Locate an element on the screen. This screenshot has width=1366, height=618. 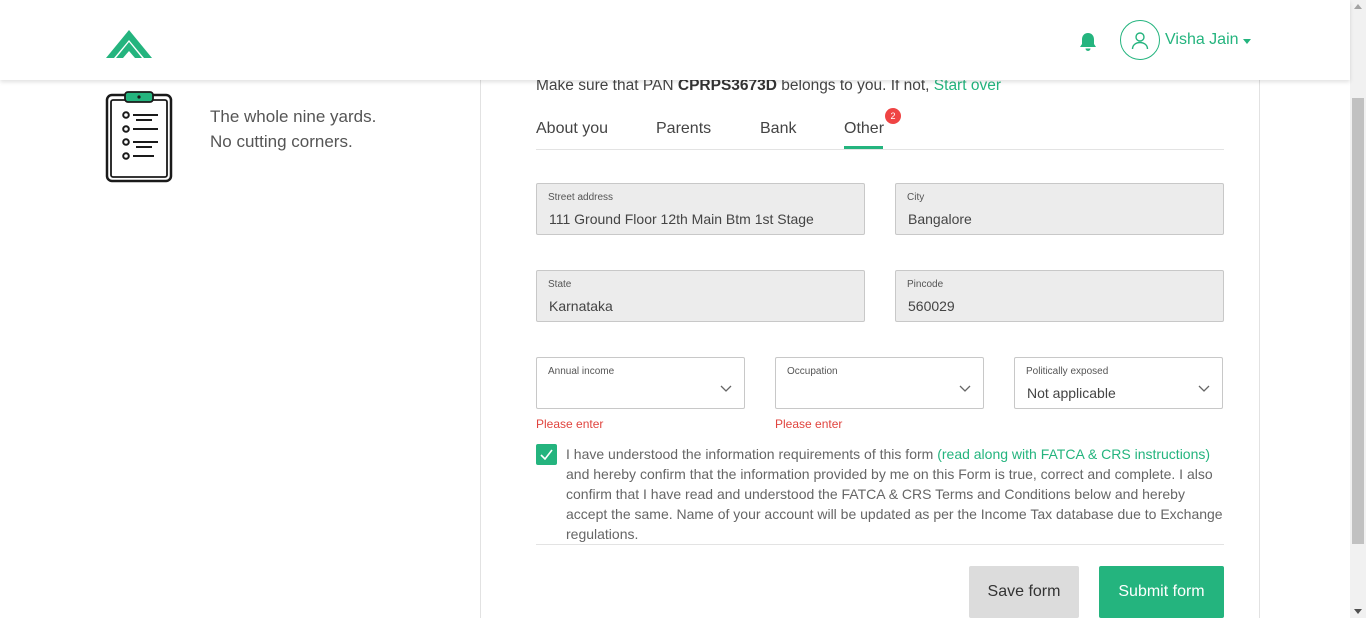
tab-parents: Parents is located at coordinates (683, 129).